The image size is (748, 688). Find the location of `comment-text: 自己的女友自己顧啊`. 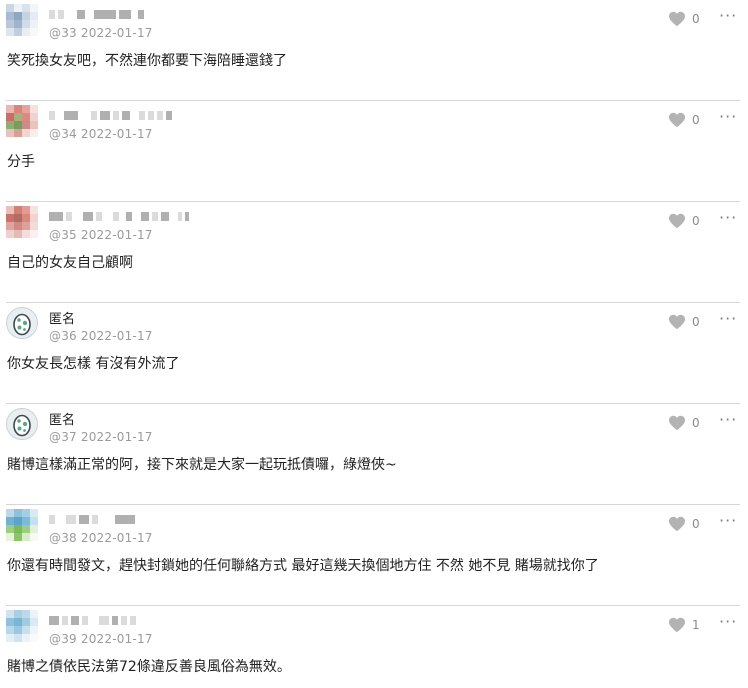

comment-text: 自己的女友自己顧啊 is located at coordinates (70, 263).